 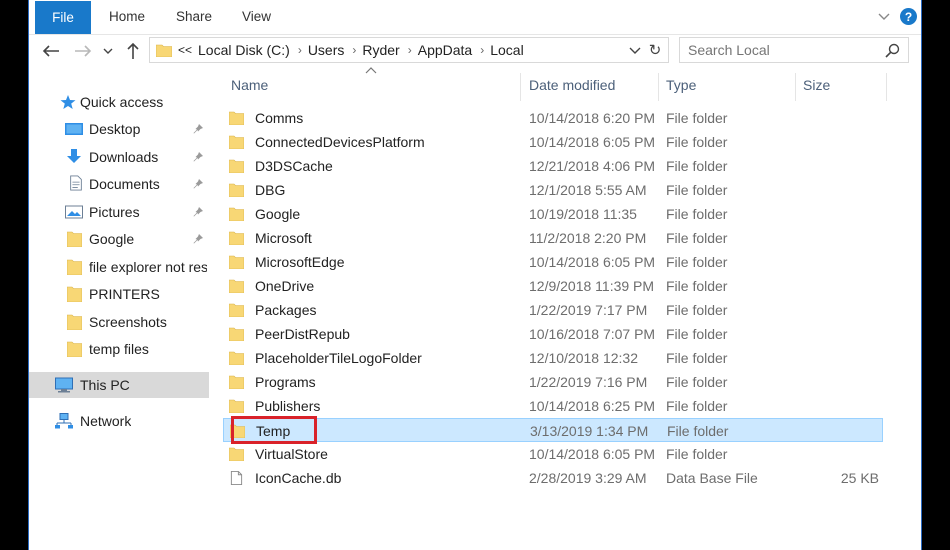 I want to click on forward-arrow-icon, so click(x=83, y=51).